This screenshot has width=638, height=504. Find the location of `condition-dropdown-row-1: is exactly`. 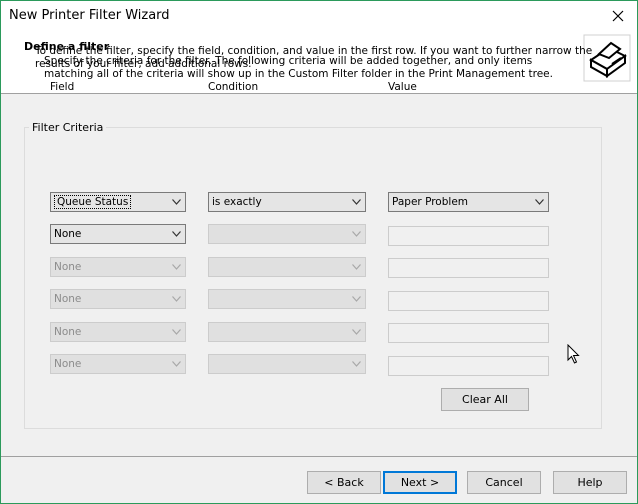

condition-dropdown-row-1: is exactly is located at coordinates (287, 202).